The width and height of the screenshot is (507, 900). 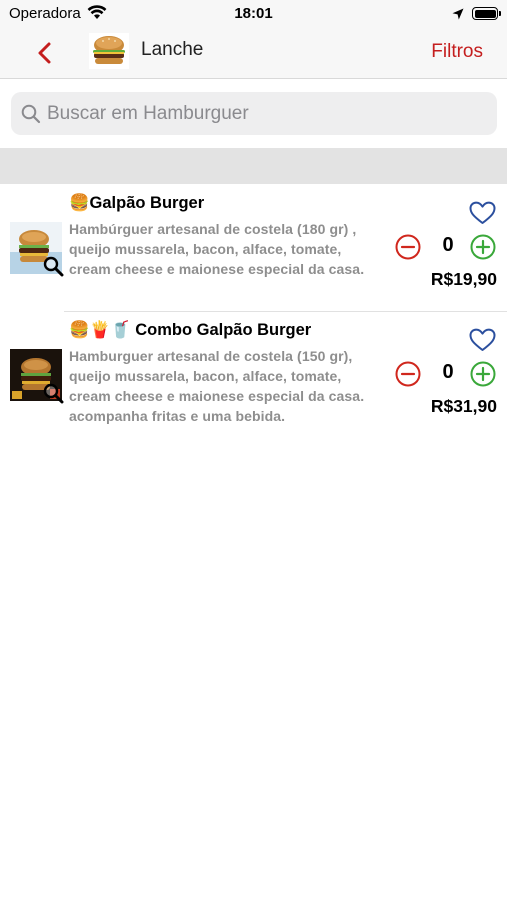 I want to click on battery-icon, so click(x=486, y=13).